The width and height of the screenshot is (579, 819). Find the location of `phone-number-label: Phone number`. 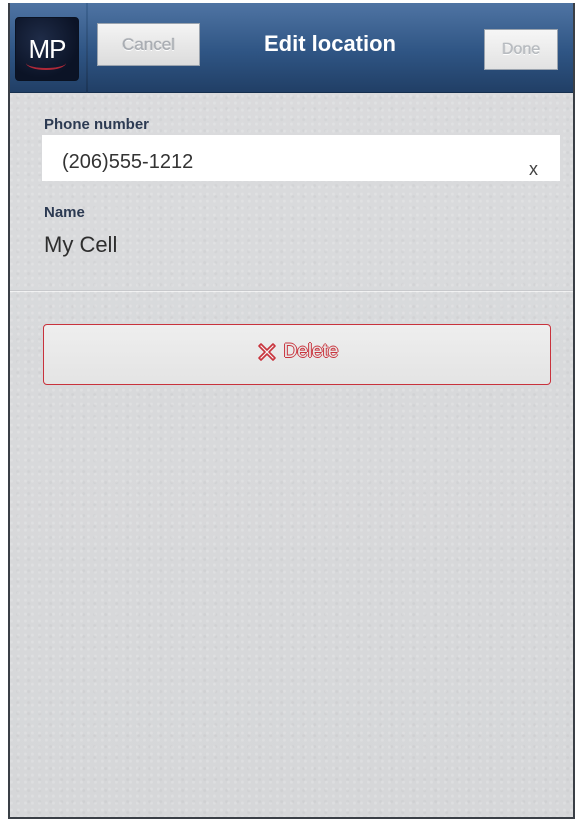

phone-number-label: Phone number is located at coordinates (97, 124).